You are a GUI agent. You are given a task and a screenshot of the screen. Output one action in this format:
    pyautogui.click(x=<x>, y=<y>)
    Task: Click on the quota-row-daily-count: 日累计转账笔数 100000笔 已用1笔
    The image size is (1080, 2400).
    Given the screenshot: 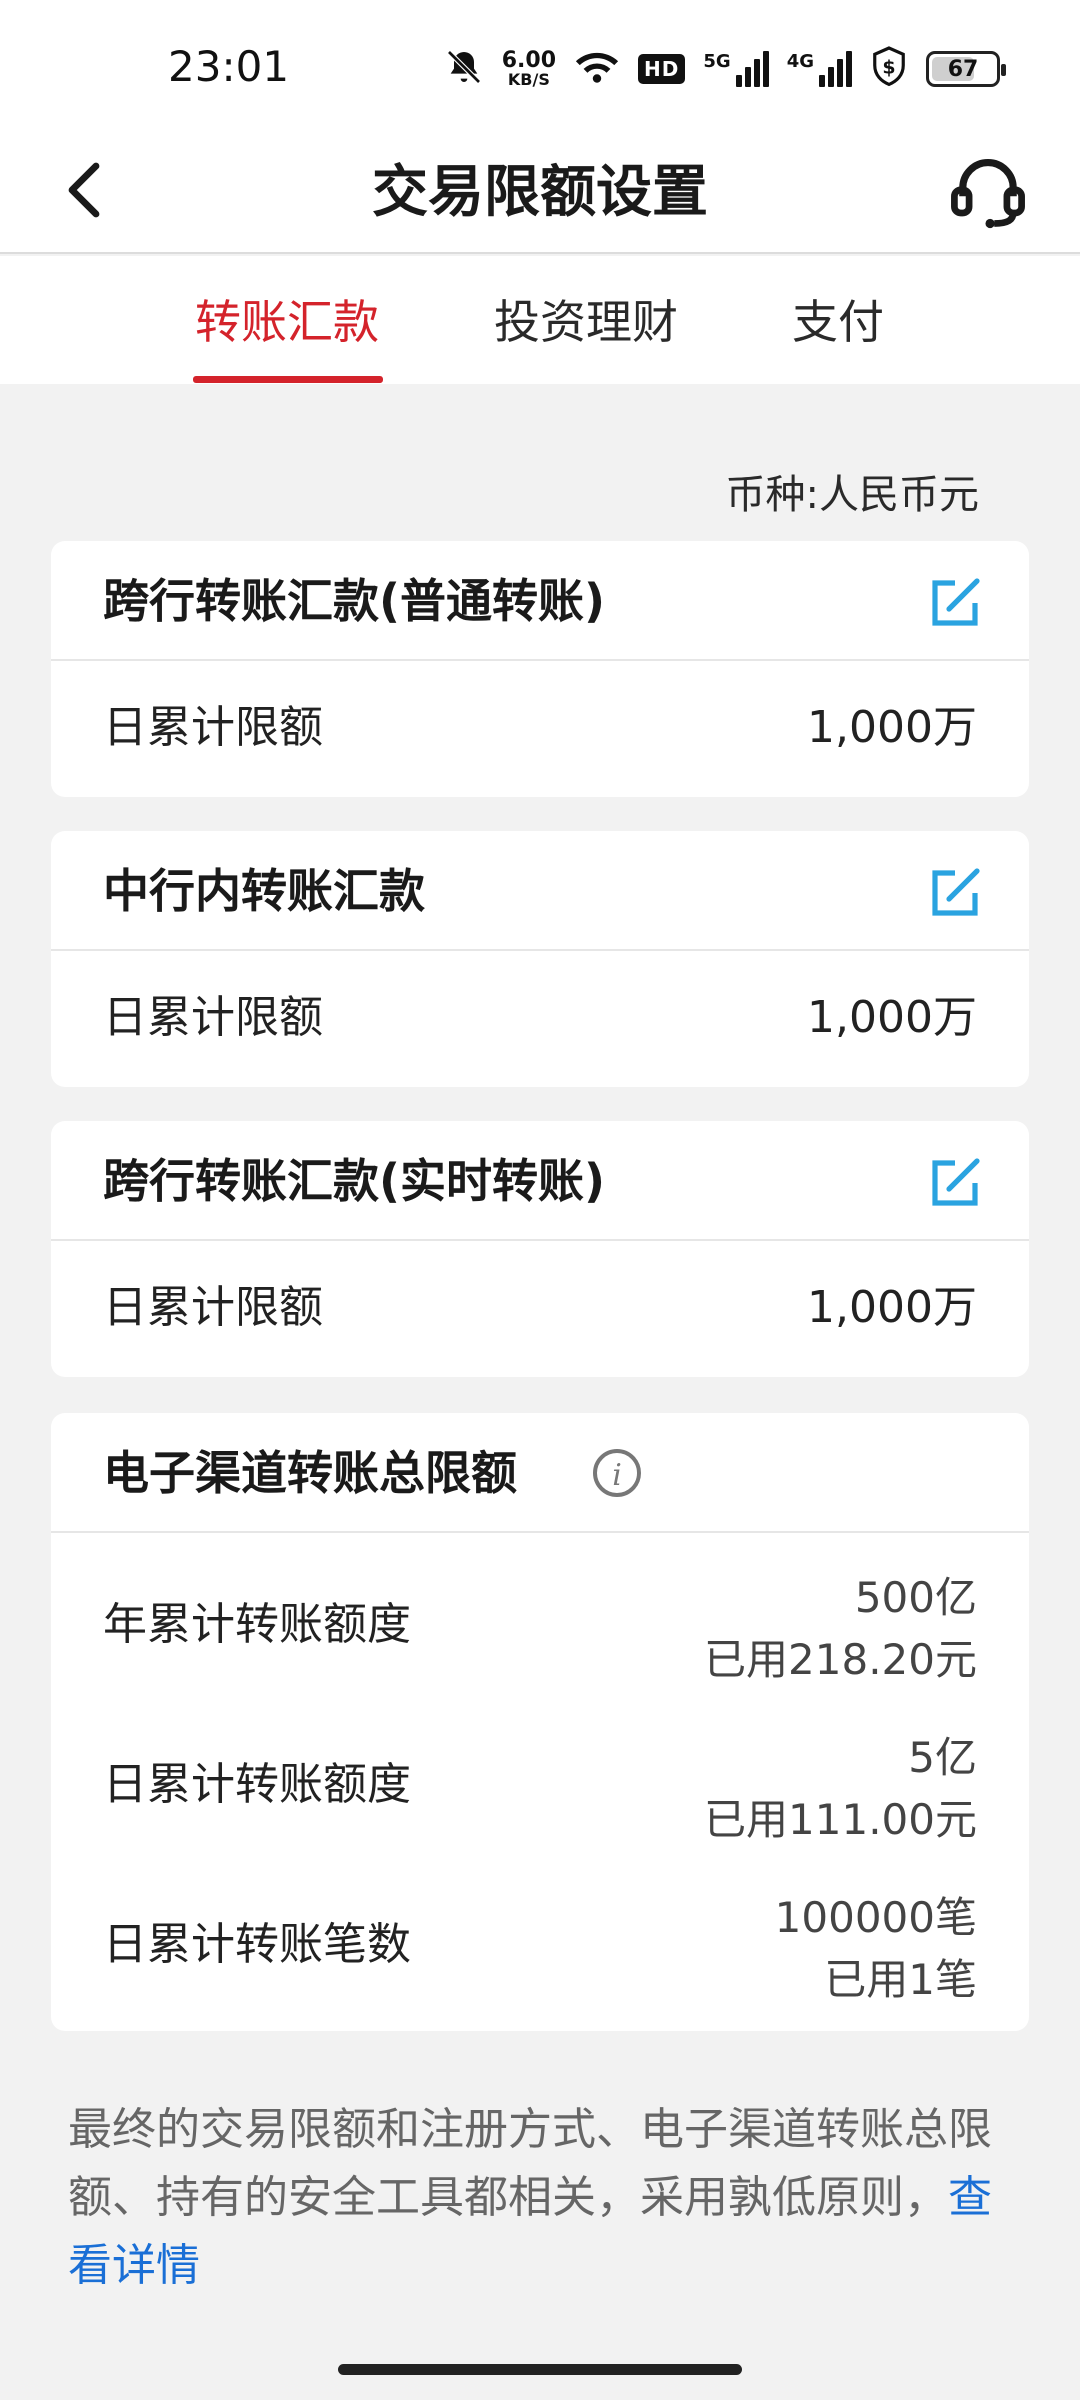 What is the action you would take?
    pyautogui.click(x=540, y=1945)
    